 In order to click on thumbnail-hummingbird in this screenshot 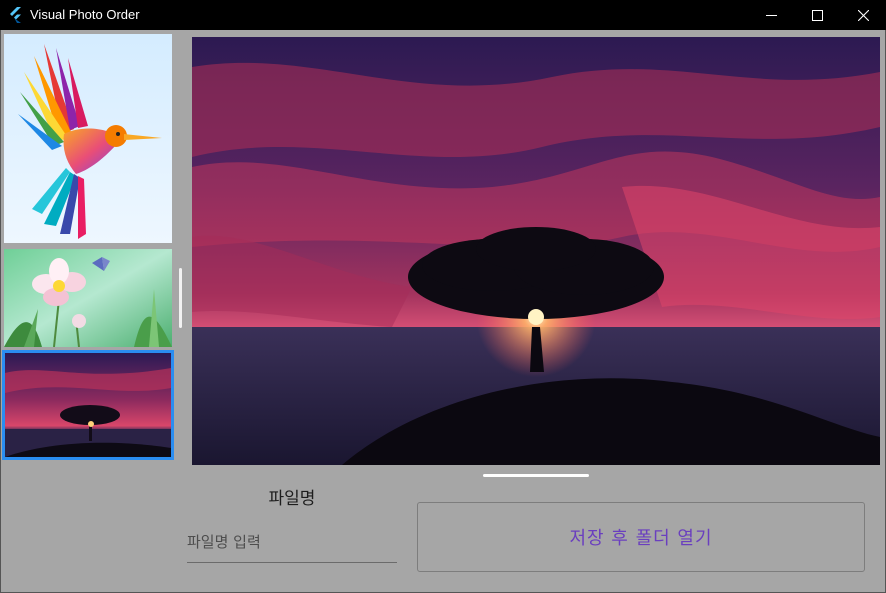, I will do `click(88, 138)`.